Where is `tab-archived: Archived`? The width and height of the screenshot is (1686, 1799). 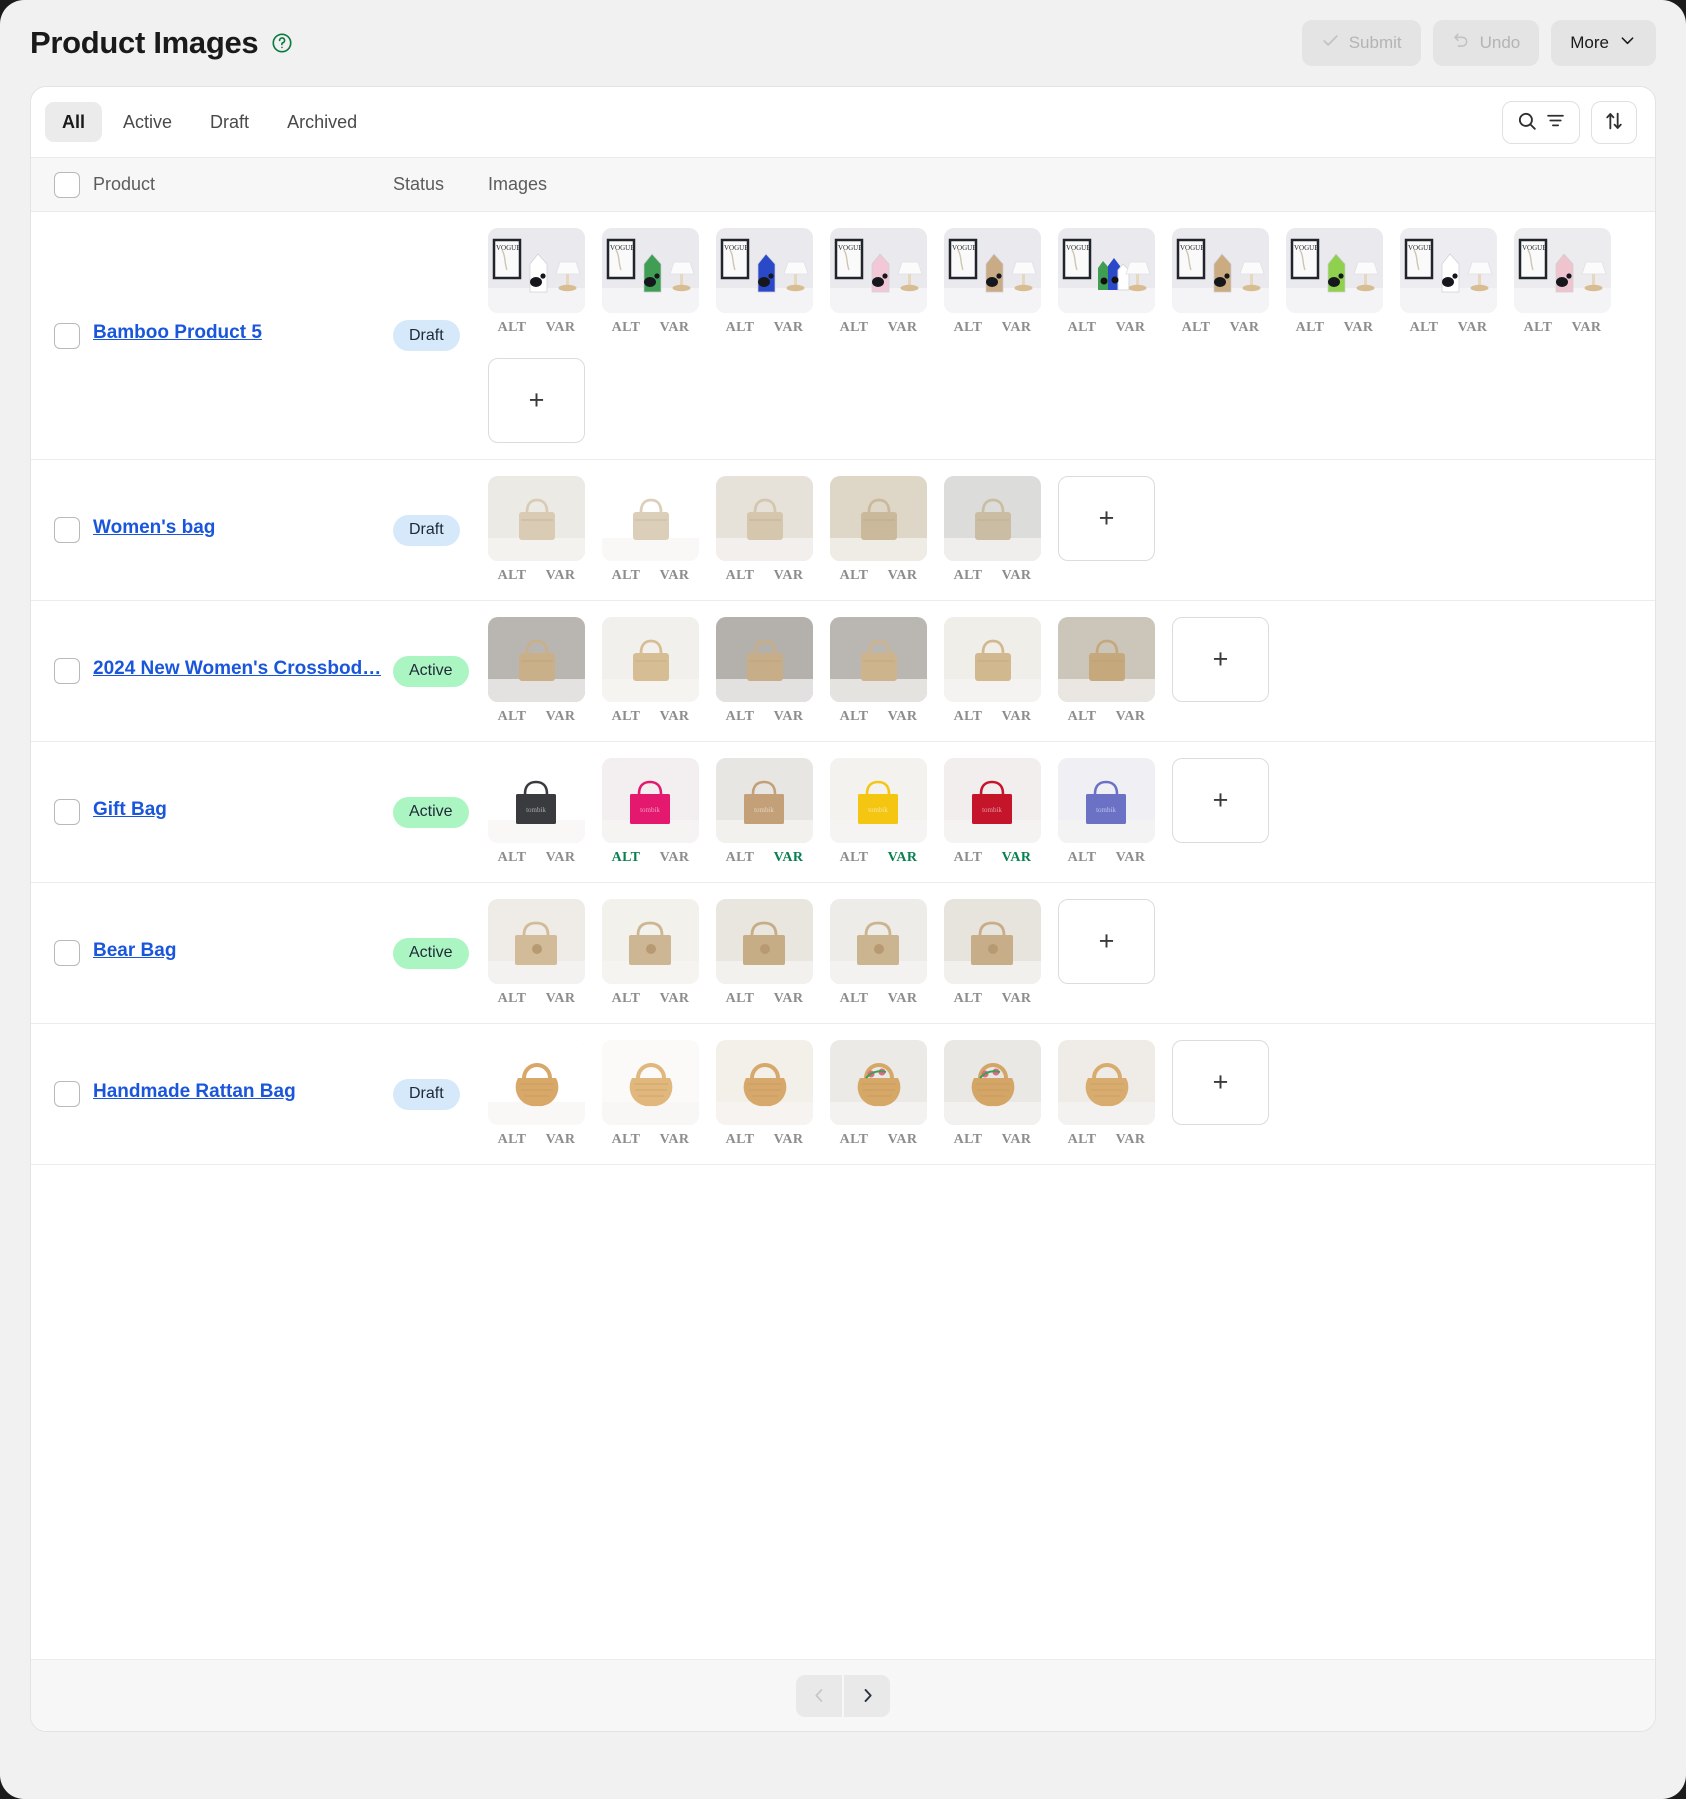 tab-archived: Archived is located at coordinates (322, 122).